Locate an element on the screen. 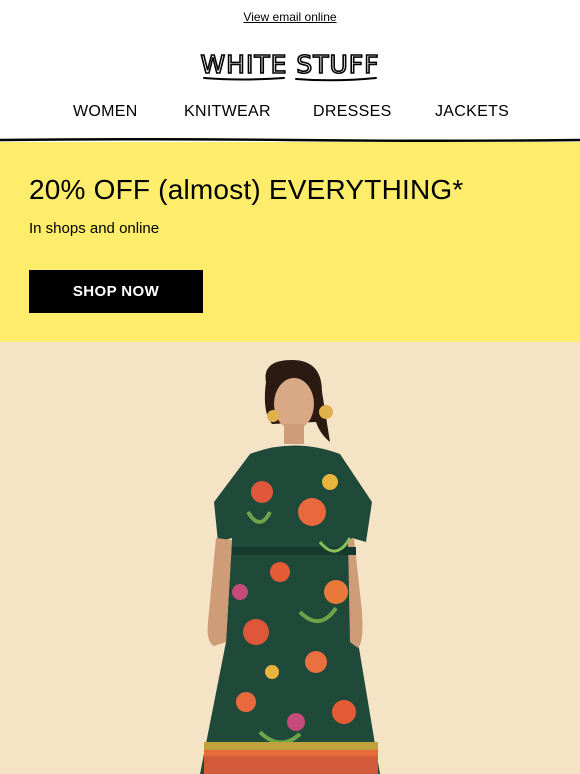 Image resolution: width=580 pixels, height=774 pixels. promo-headline: 20% OFF (almost) EVERYTHING* is located at coordinates (246, 189).